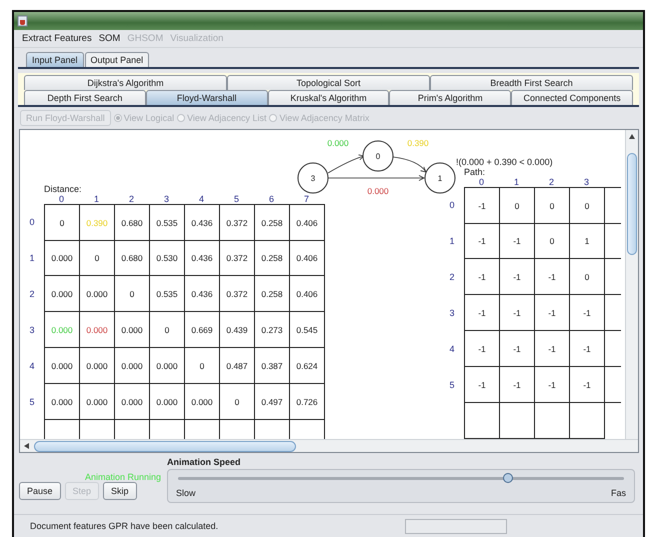 Image resolution: width=654 pixels, height=537 pixels. Describe the element at coordinates (618, 493) in the screenshot. I see `slider-label: Fas` at that location.